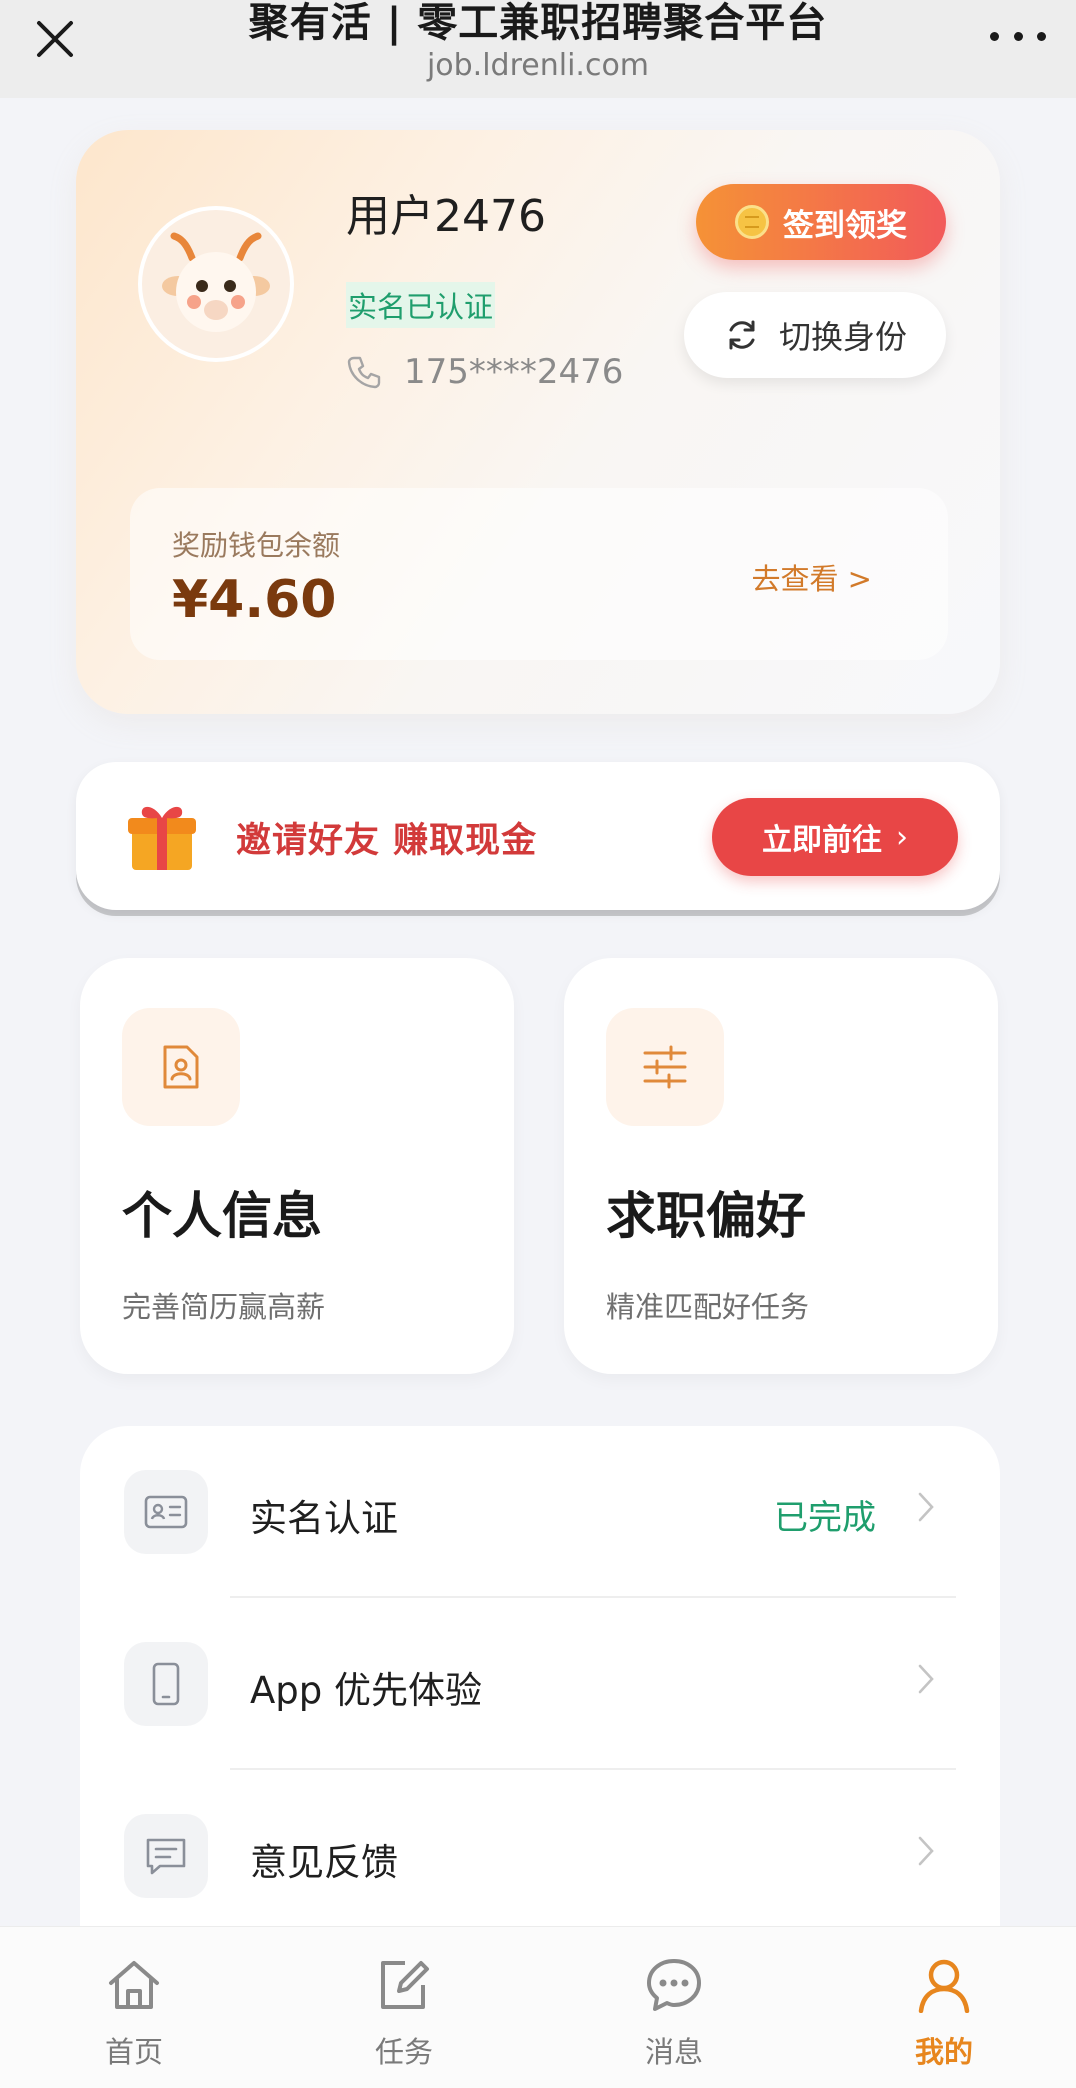 This screenshot has height=2088, width=1076. I want to click on status-badge: 已完成, so click(825, 1518).